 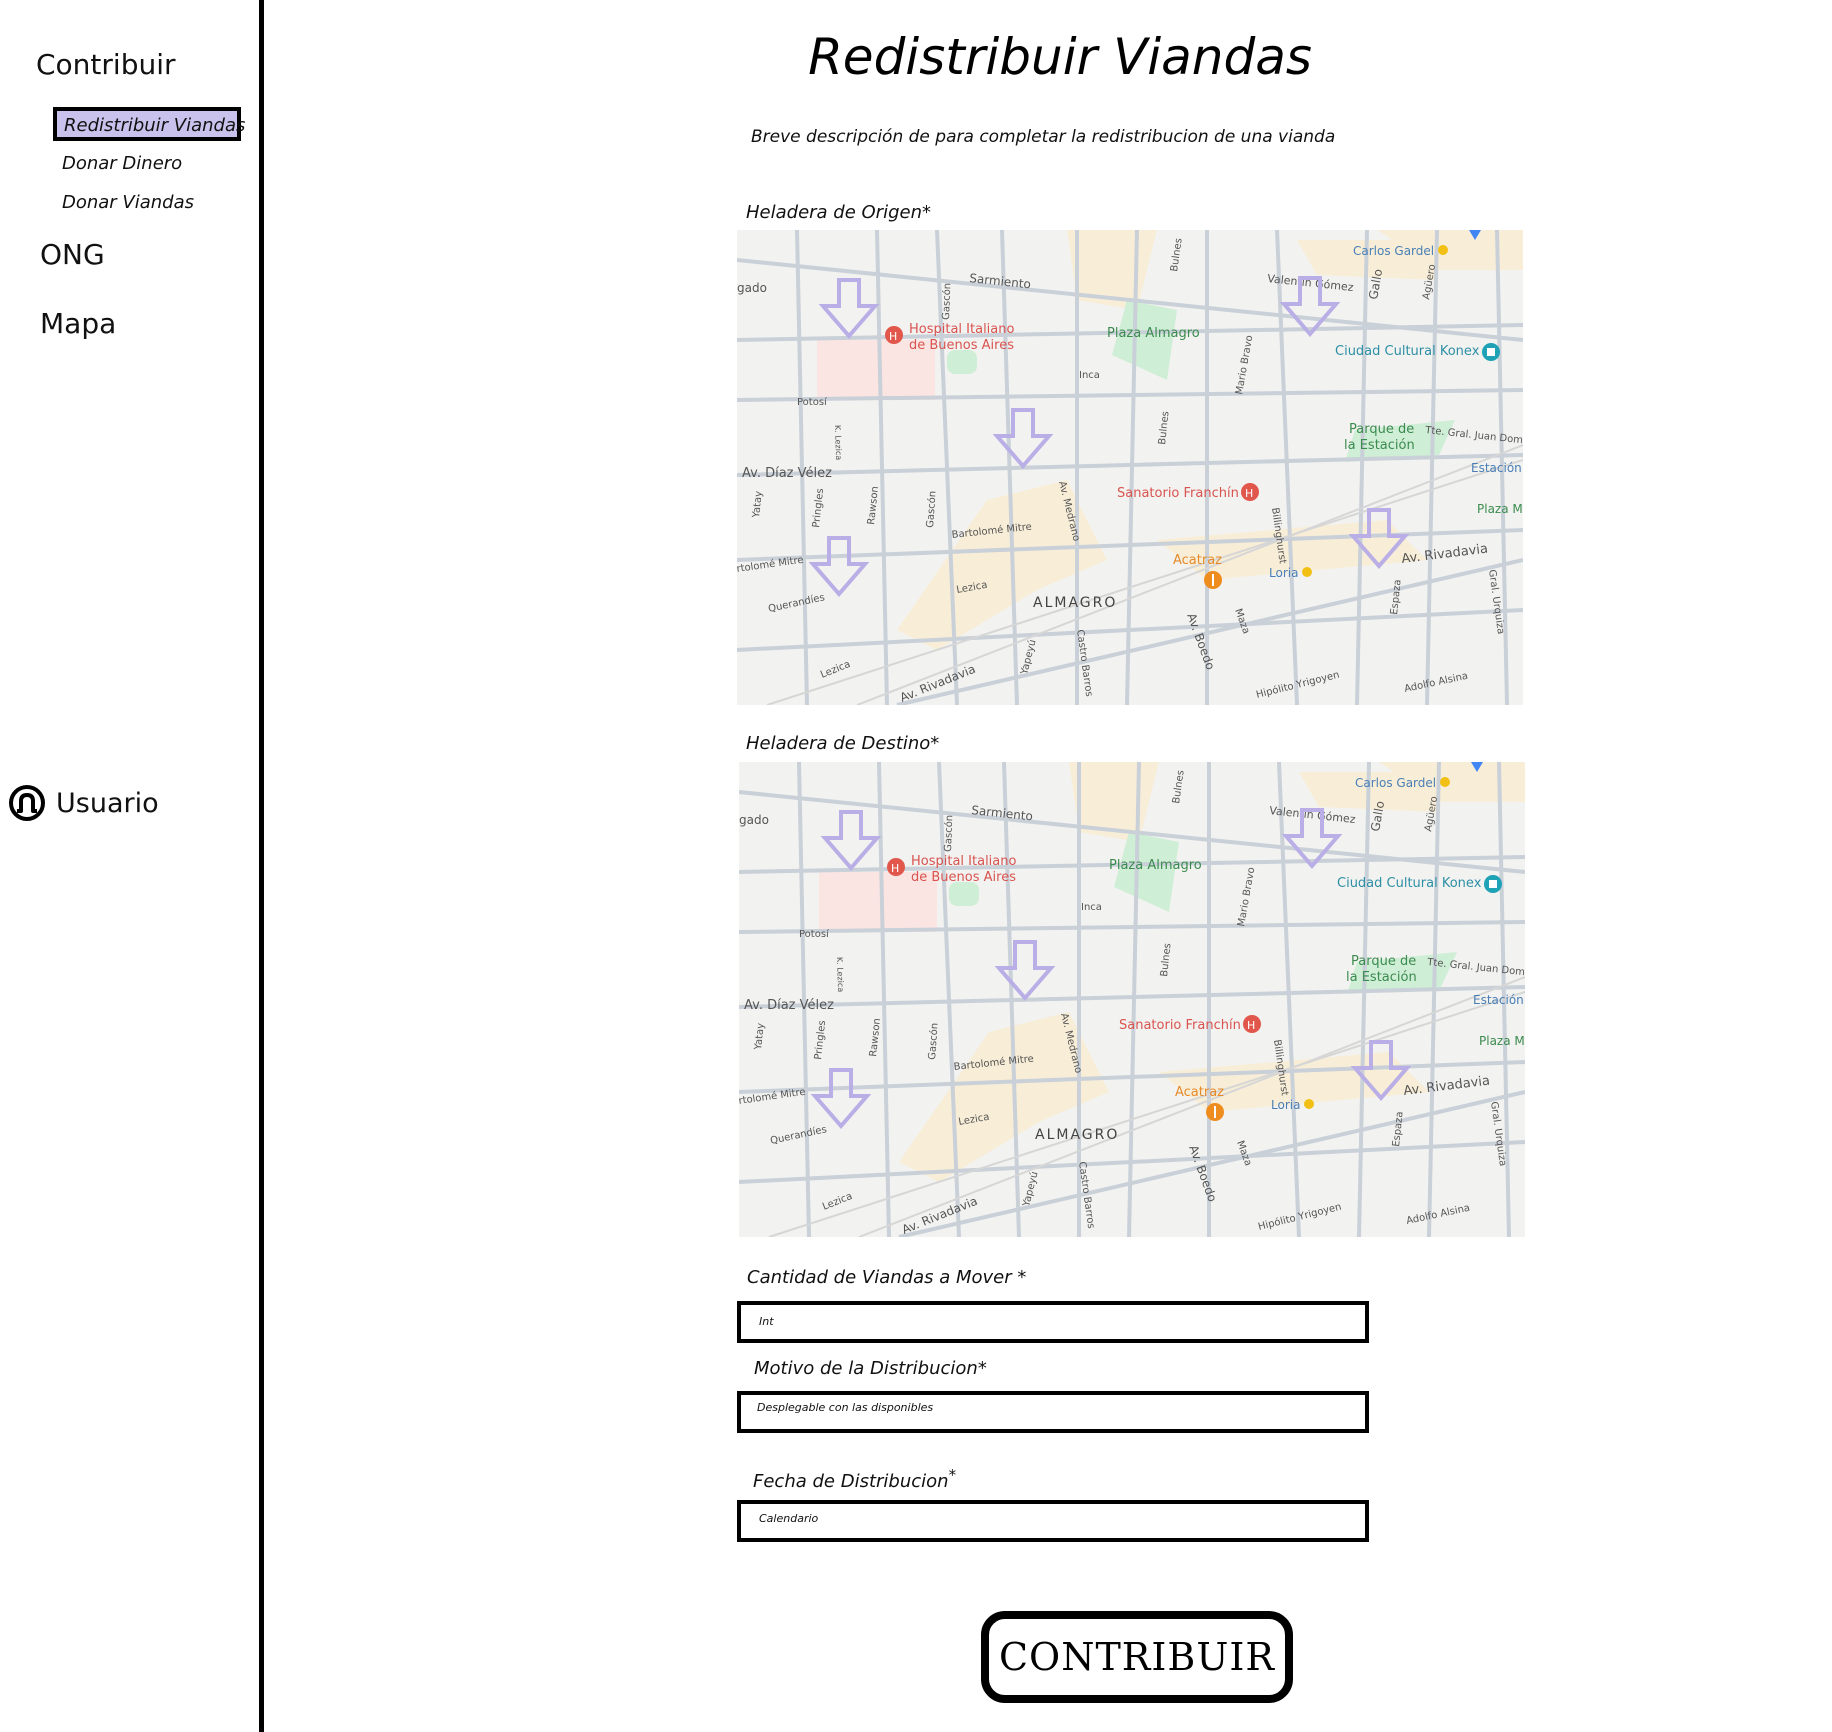 What do you see at coordinates (1053, 1521) in the screenshot?
I see `fecha-input: Calendario` at bounding box center [1053, 1521].